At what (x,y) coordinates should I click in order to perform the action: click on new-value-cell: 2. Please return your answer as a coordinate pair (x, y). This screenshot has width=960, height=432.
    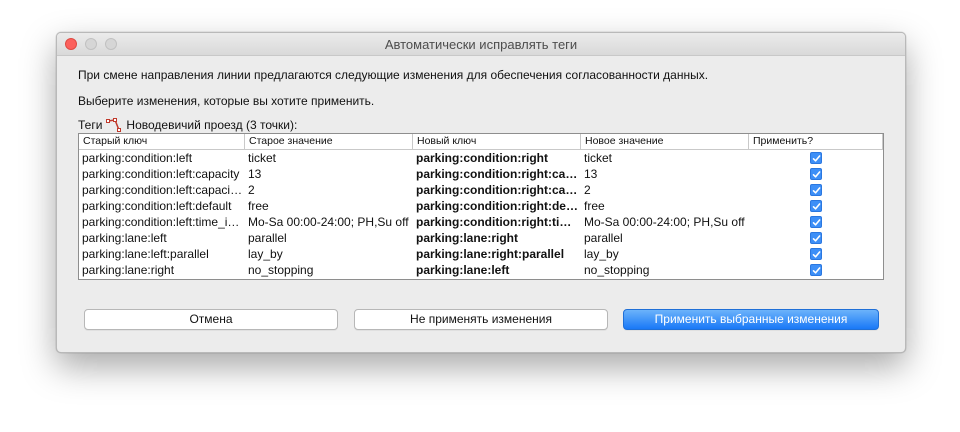
    Looking at the image, I should click on (587, 190).